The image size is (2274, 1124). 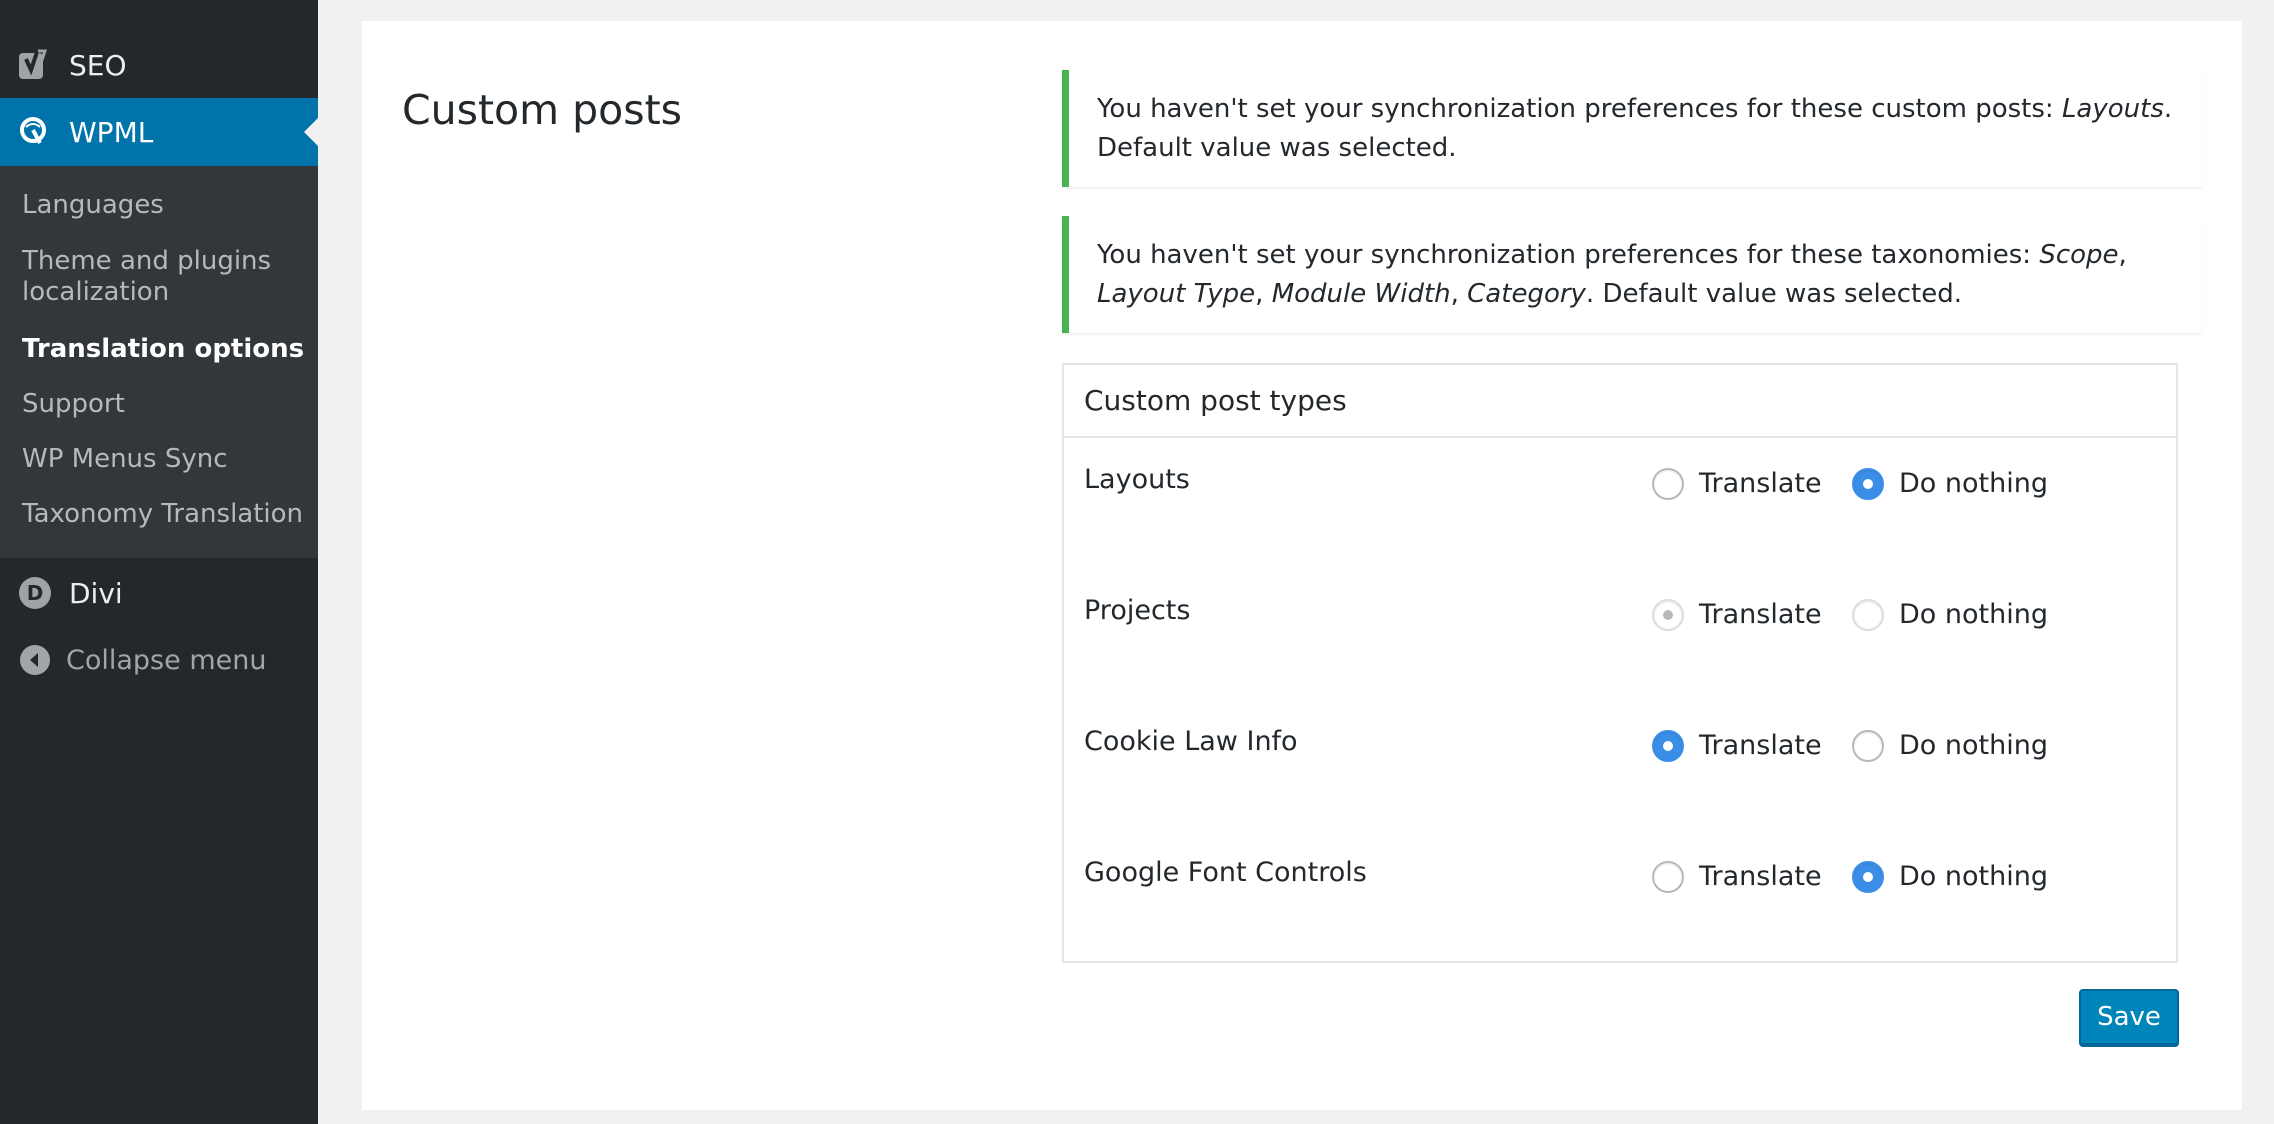 I want to click on page-title: Custom posts, so click(x=542, y=110).